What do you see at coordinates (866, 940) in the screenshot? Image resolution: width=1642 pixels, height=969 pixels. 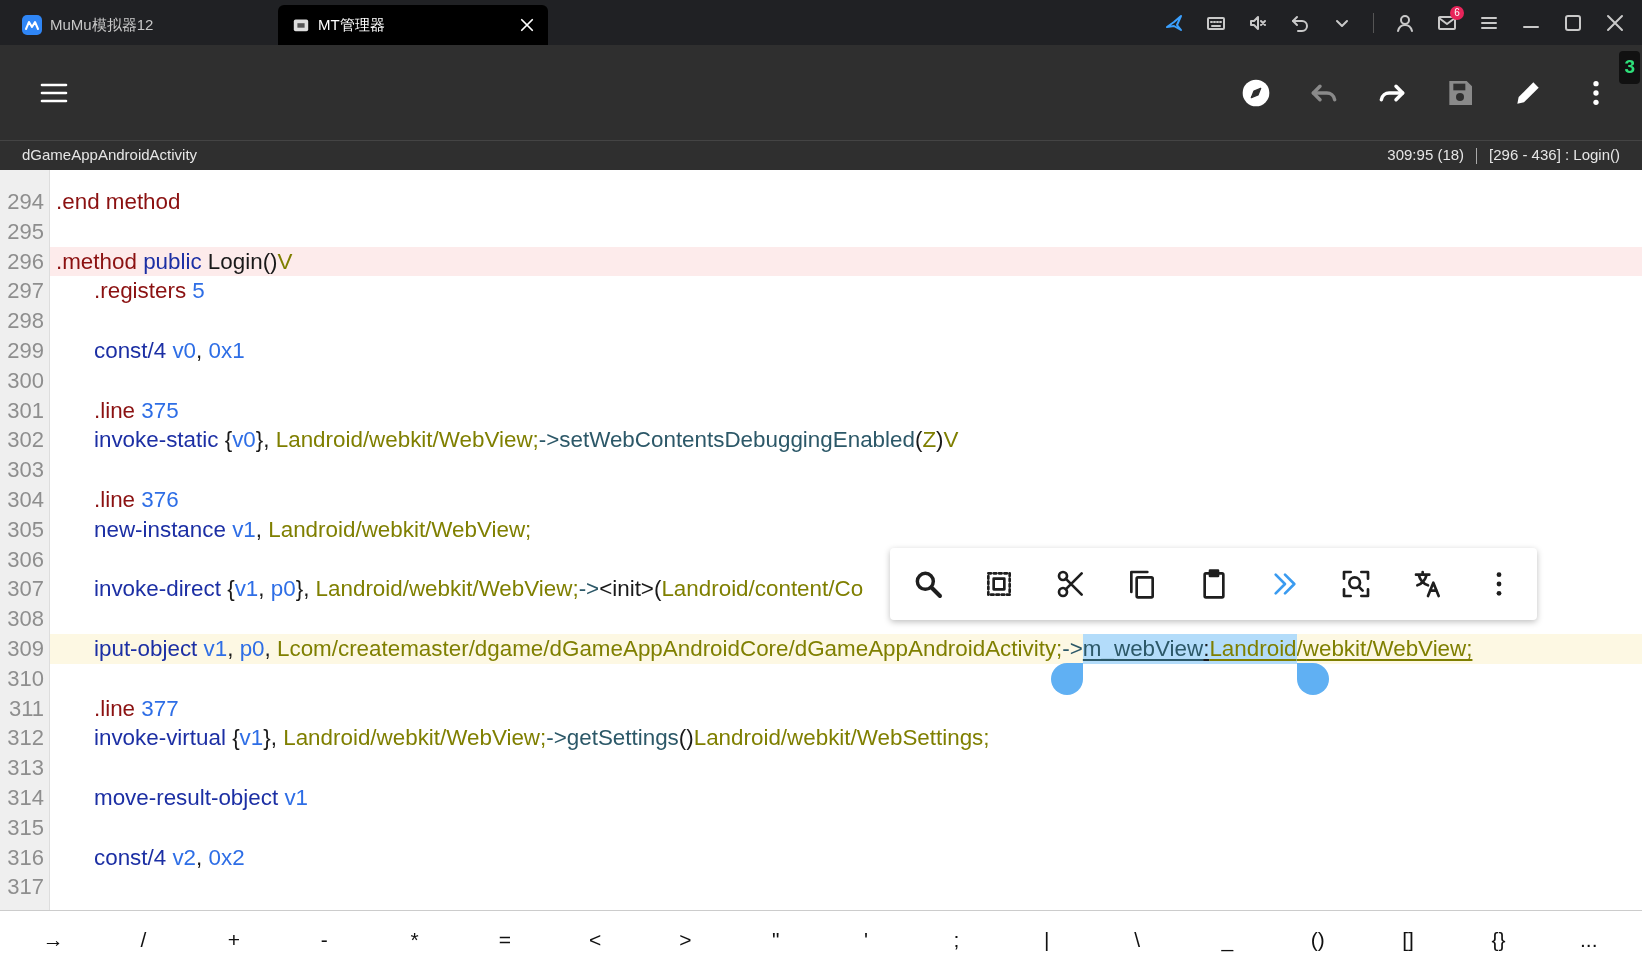 I see `symbol-key: '` at bounding box center [866, 940].